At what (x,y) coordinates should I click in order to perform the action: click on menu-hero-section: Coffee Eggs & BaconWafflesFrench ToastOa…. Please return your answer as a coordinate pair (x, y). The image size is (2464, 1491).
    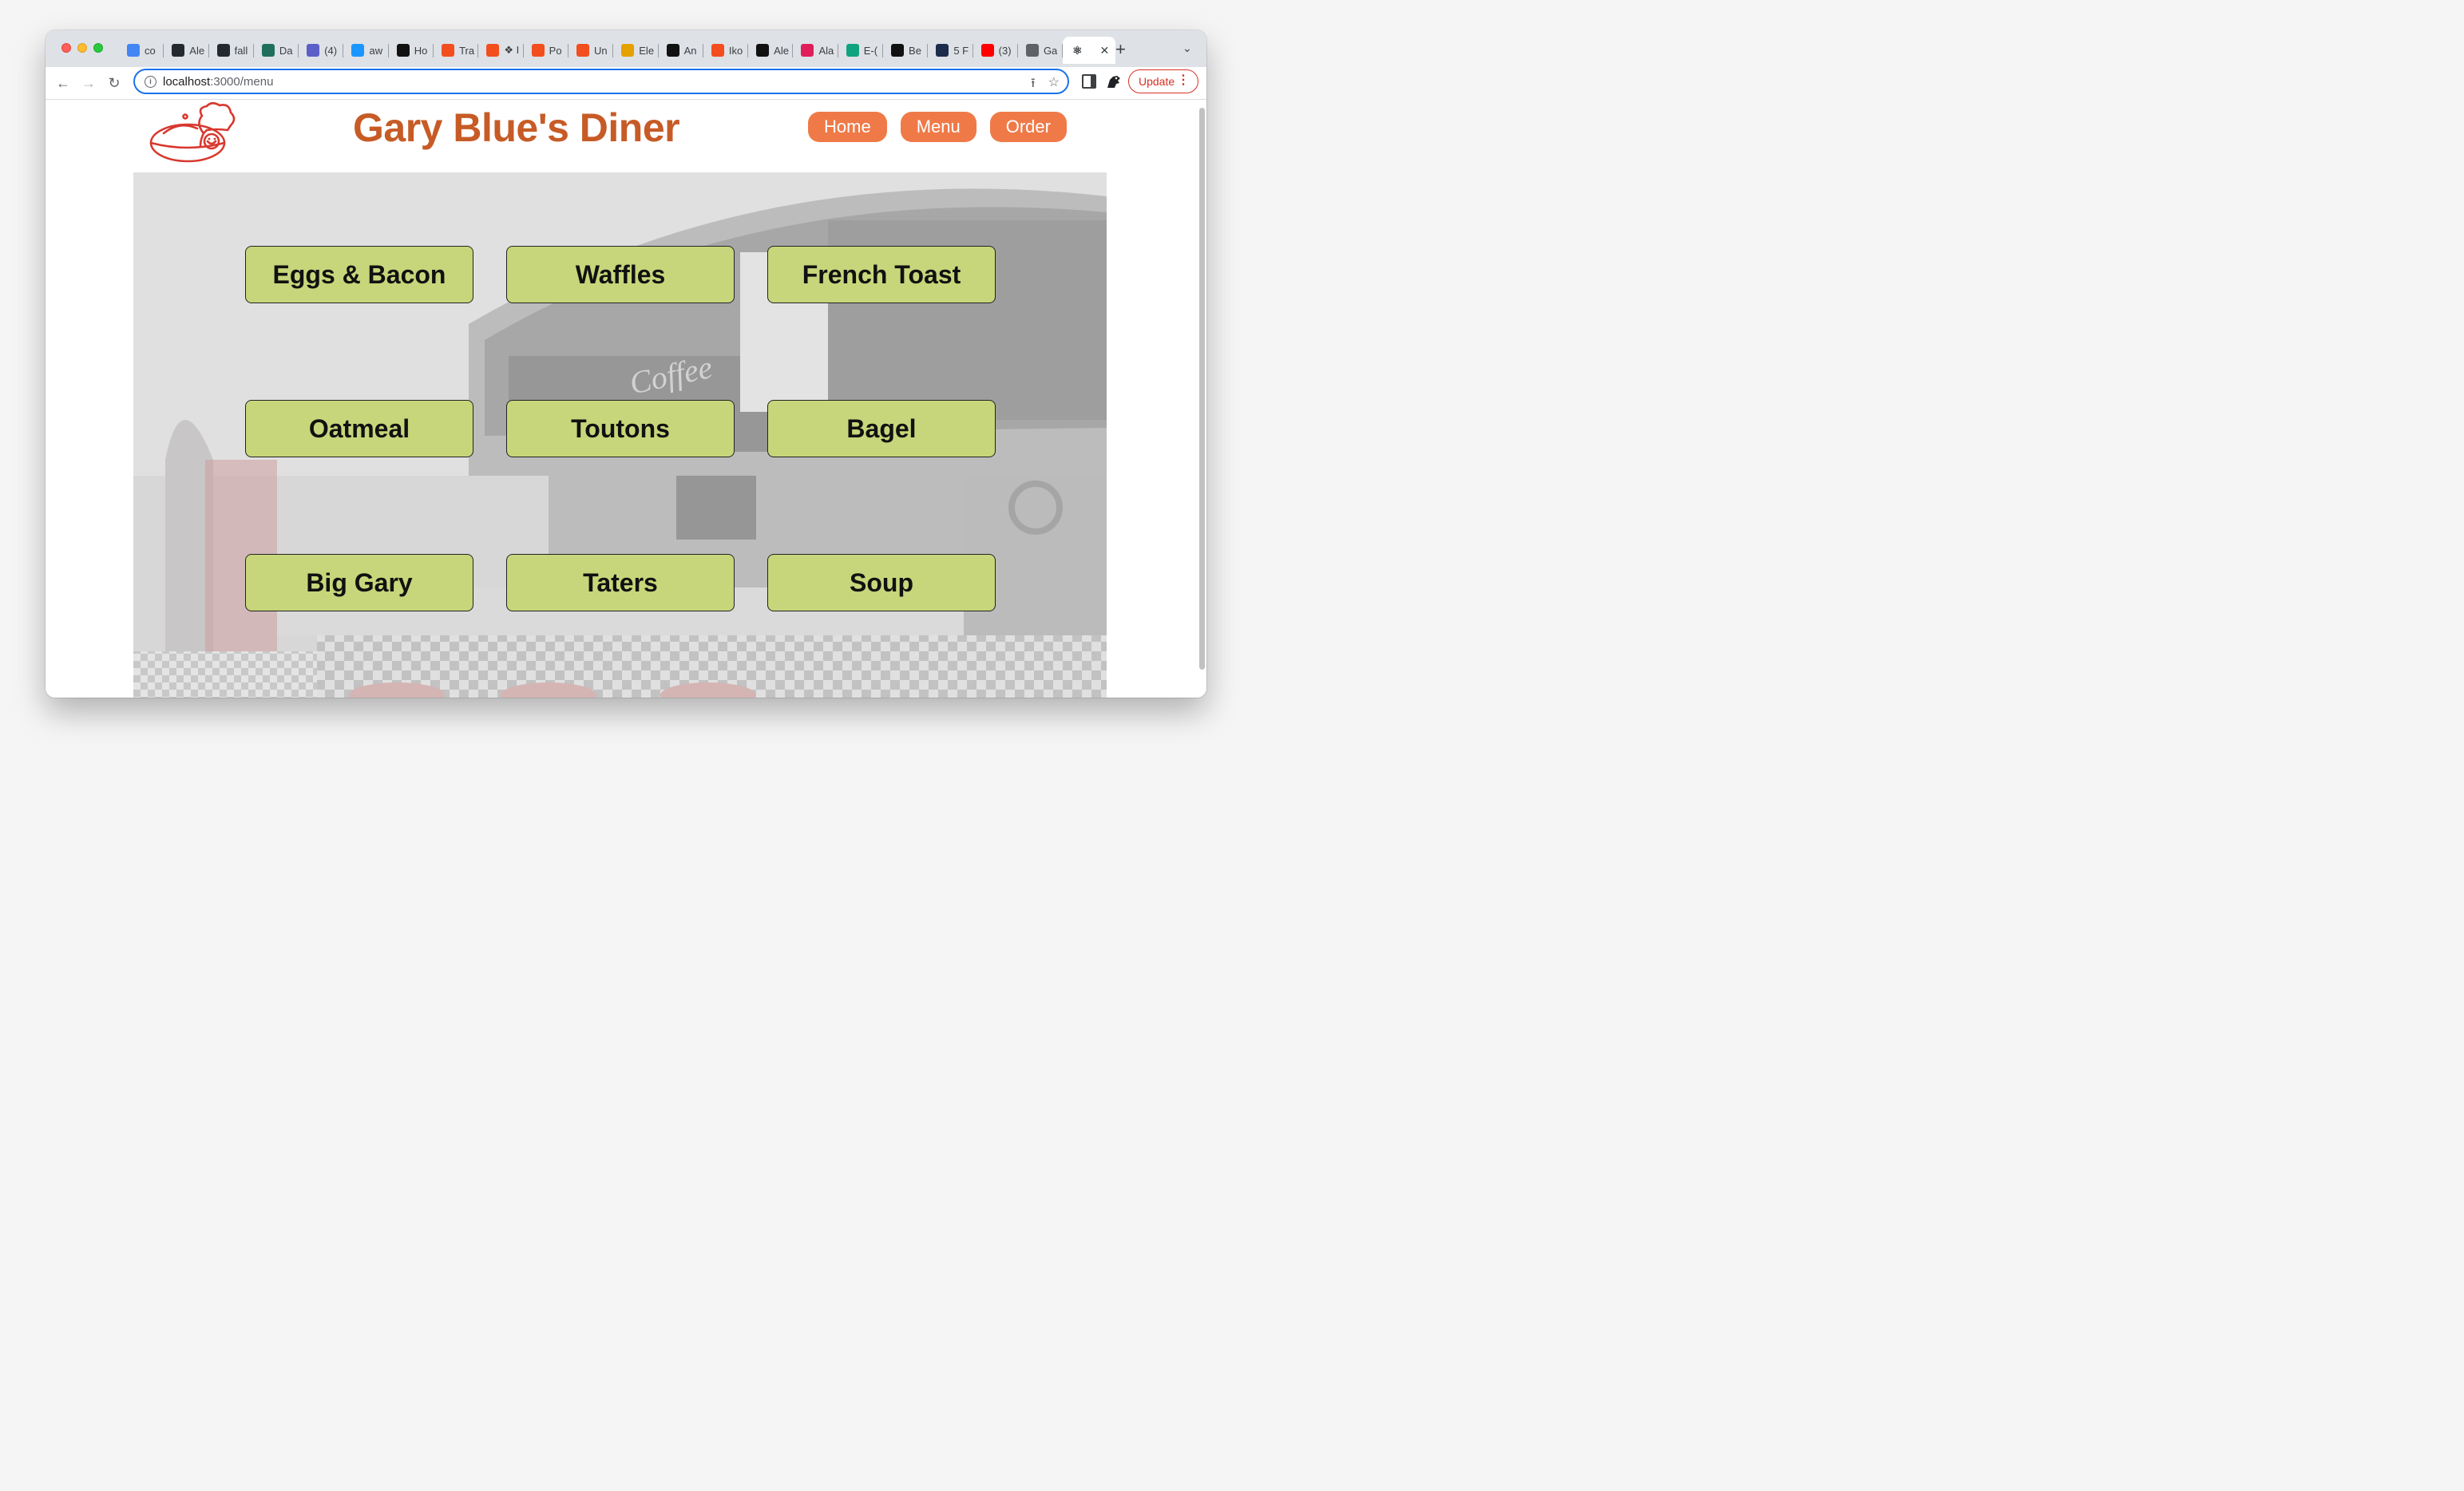
    Looking at the image, I should click on (620, 435).